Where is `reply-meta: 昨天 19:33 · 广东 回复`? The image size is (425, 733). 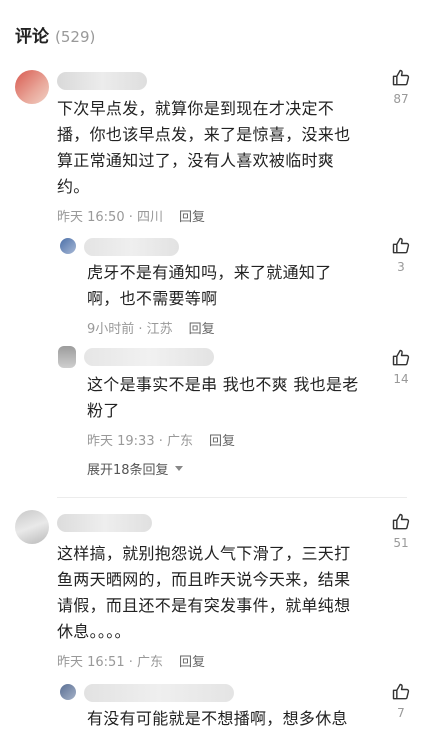 reply-meta: 昨天 19:33 · 广东 回复 is located at coordinates (161, 439).